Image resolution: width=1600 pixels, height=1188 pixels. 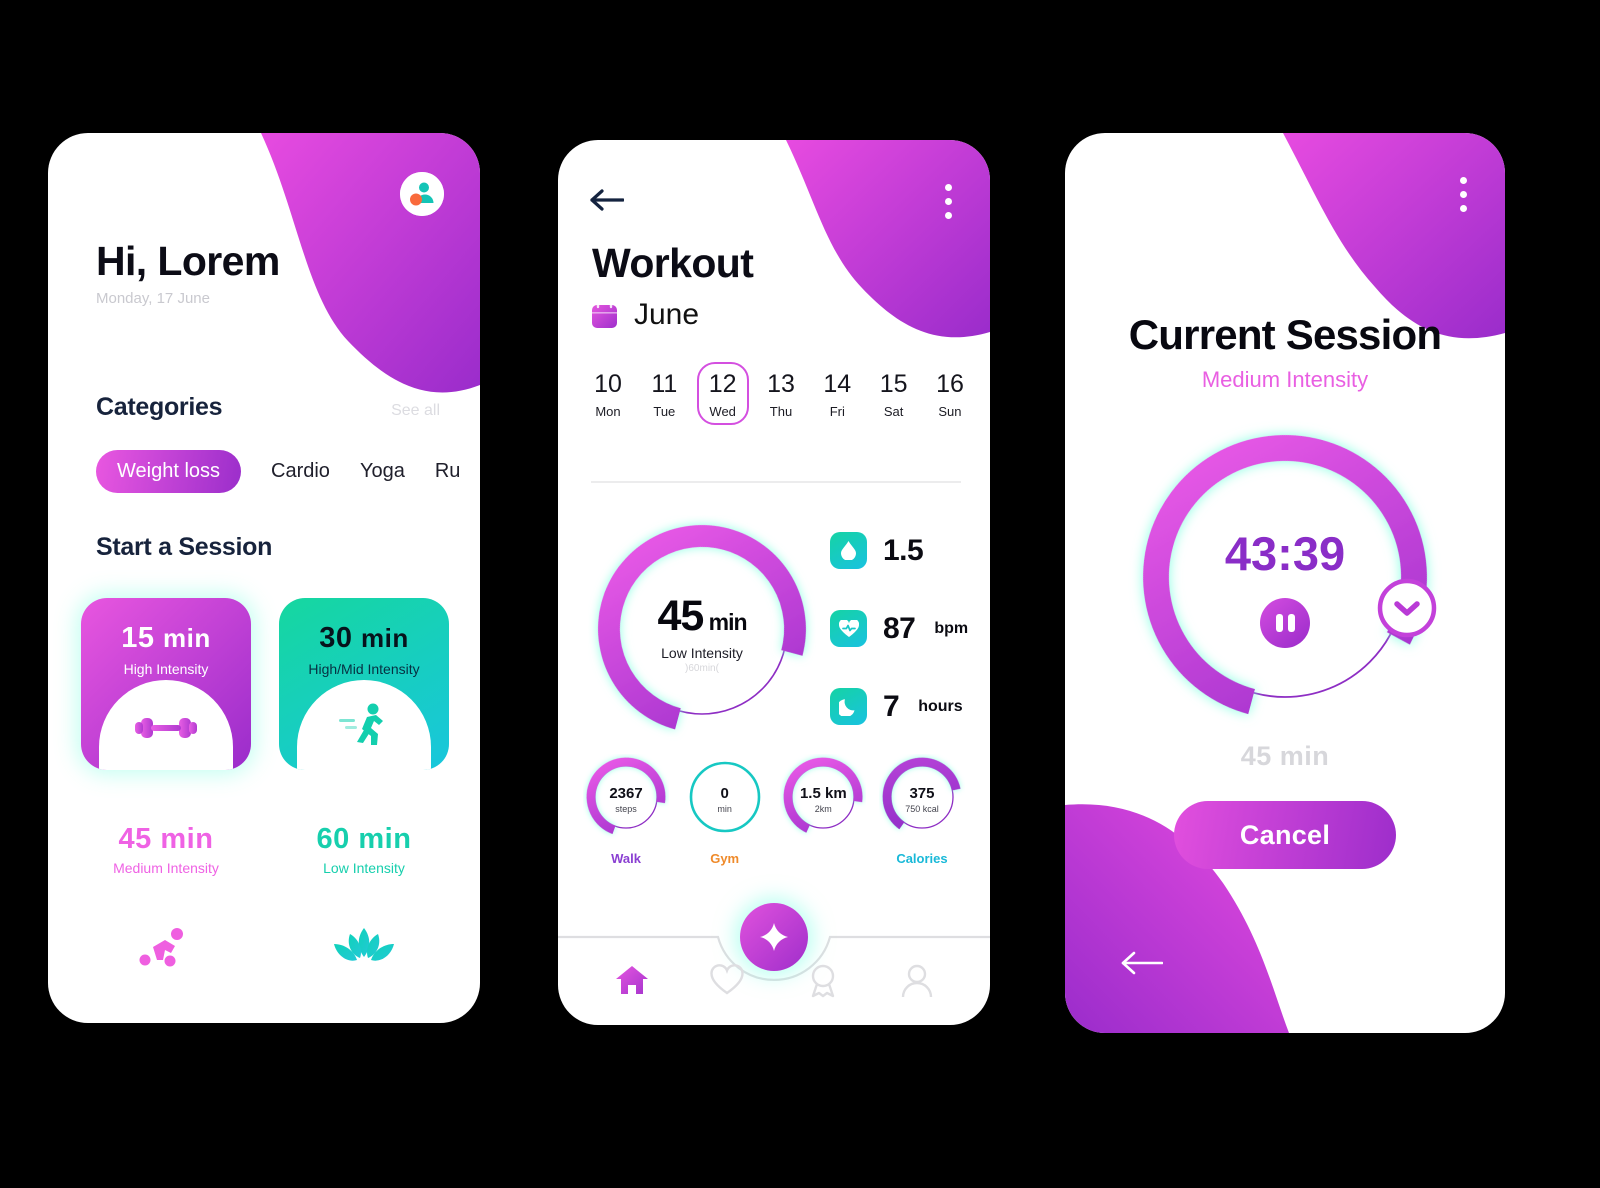 What do you see at coordinates (950, 393) in the screenshot?
I see `day-cell-16: 16 Sun` at bounding box center [950, 393].